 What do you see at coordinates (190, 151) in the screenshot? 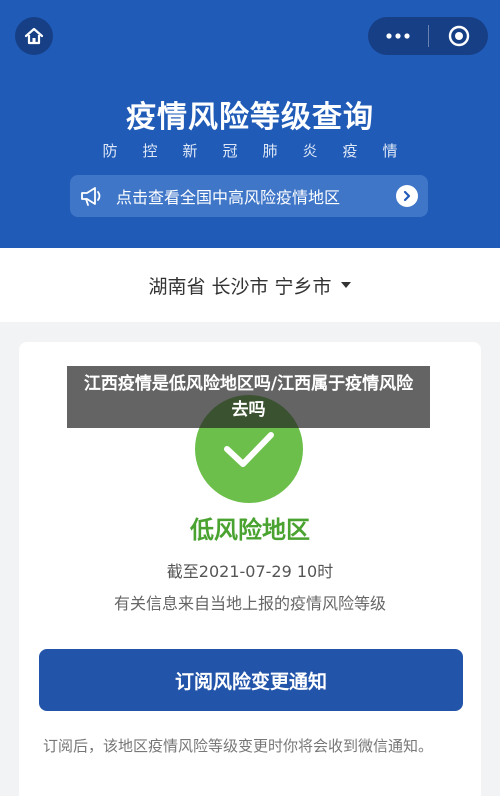
I see `subtitle-char: 新` at bounding box center [190, 151].